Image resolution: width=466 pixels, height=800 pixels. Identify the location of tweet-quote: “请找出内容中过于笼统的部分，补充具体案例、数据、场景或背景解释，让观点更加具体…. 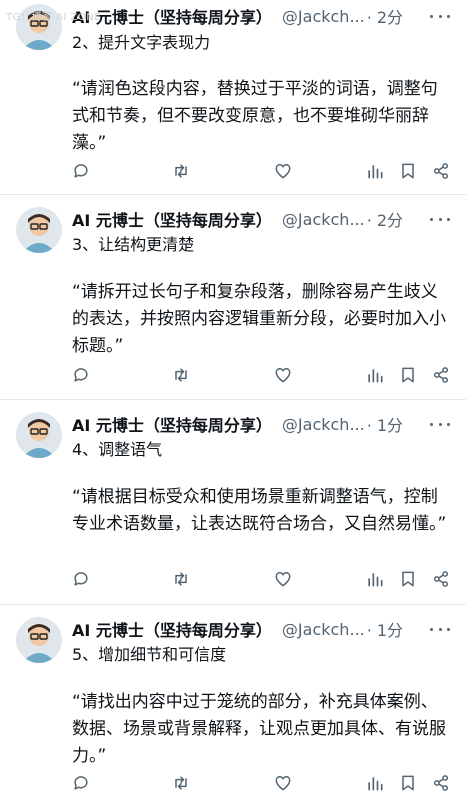
(259, 729).